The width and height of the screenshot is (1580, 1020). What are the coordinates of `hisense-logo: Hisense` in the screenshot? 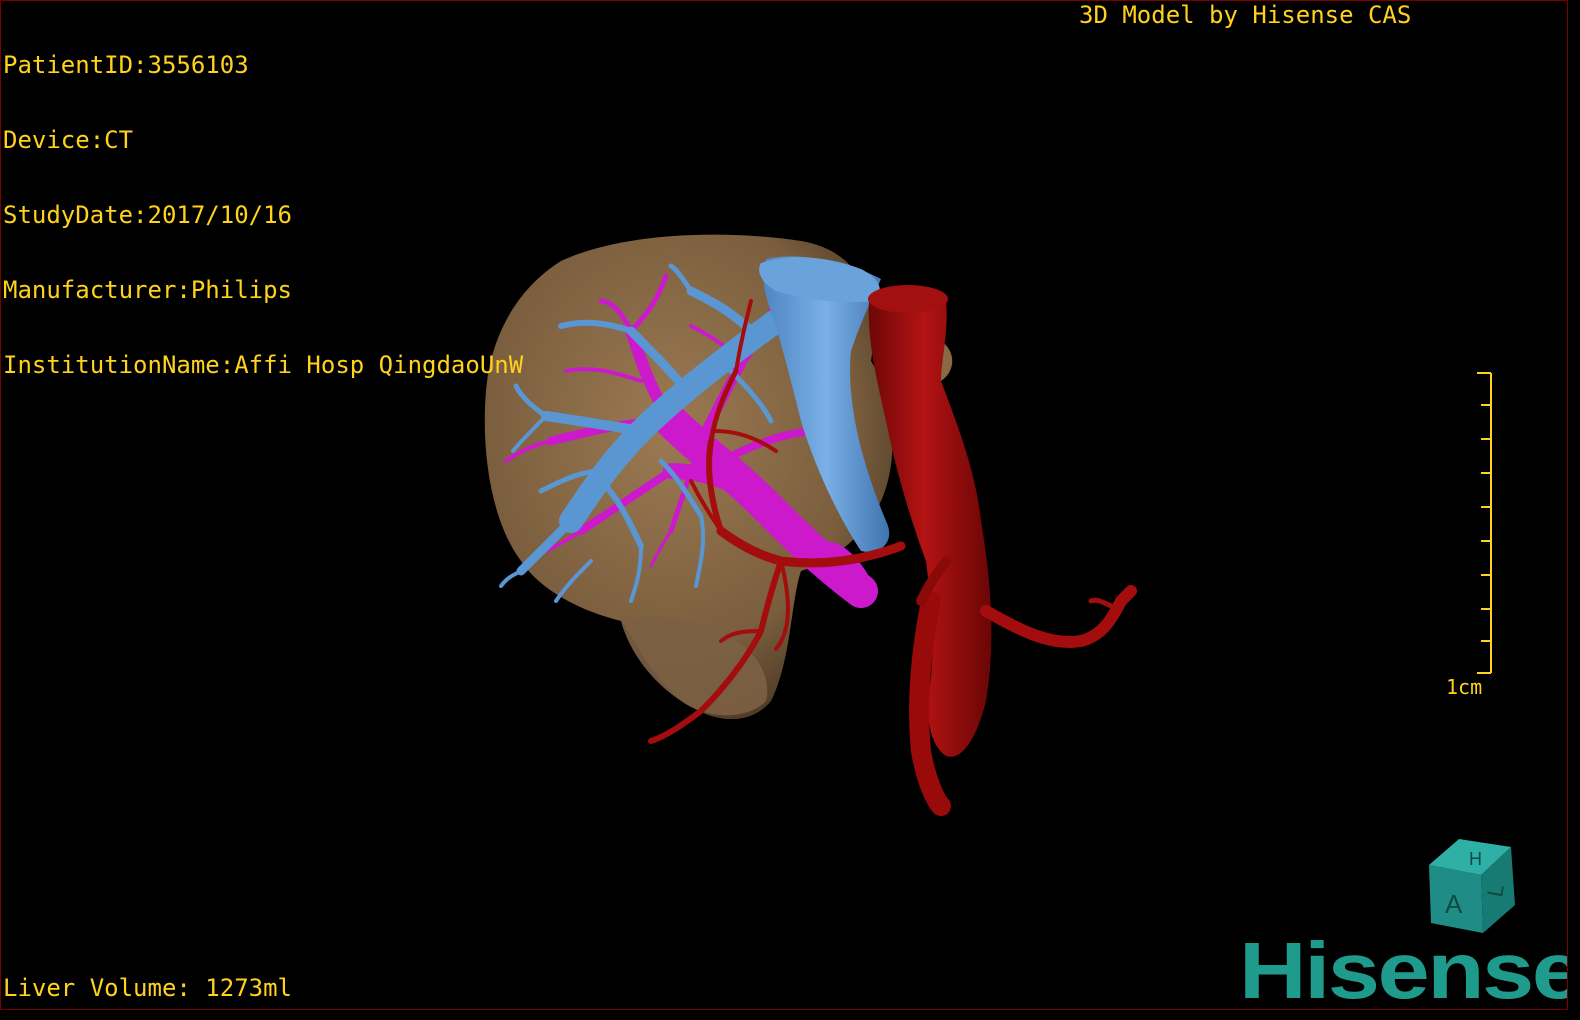 It's located at (1403, 968).